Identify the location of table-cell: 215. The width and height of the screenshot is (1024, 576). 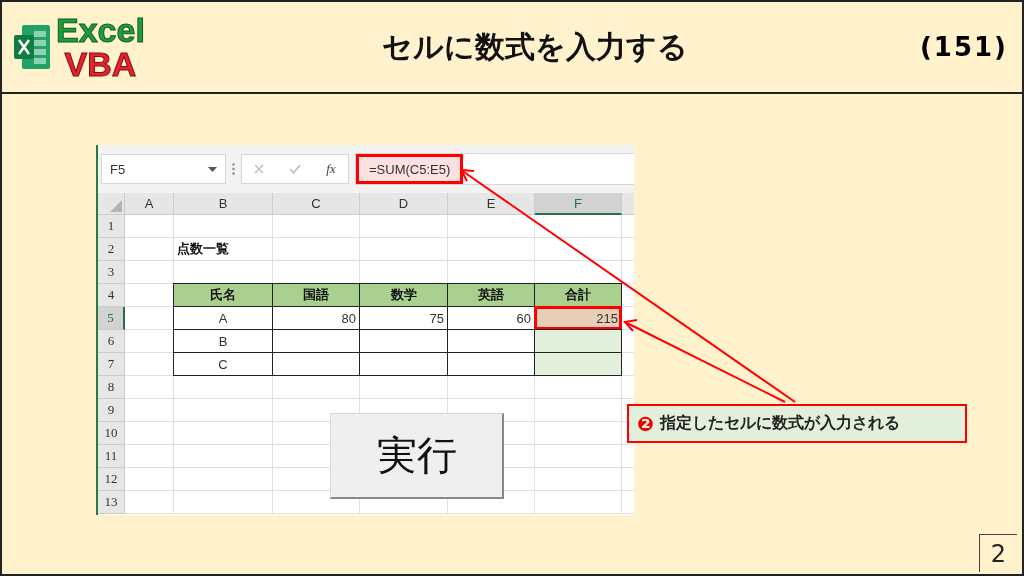
(578, 318).